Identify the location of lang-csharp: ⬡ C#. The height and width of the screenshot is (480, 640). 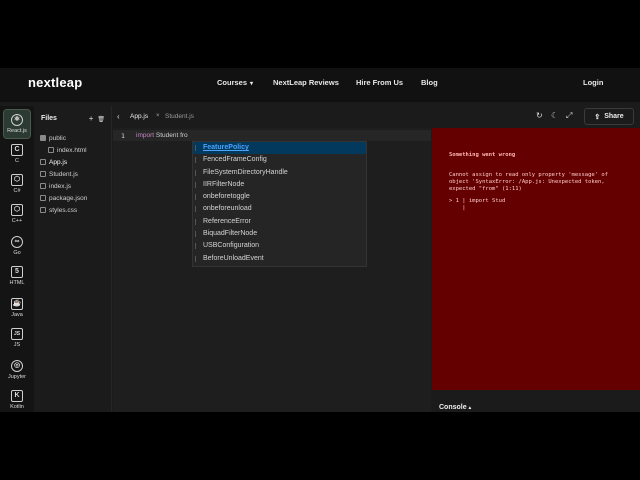
(17, 184).